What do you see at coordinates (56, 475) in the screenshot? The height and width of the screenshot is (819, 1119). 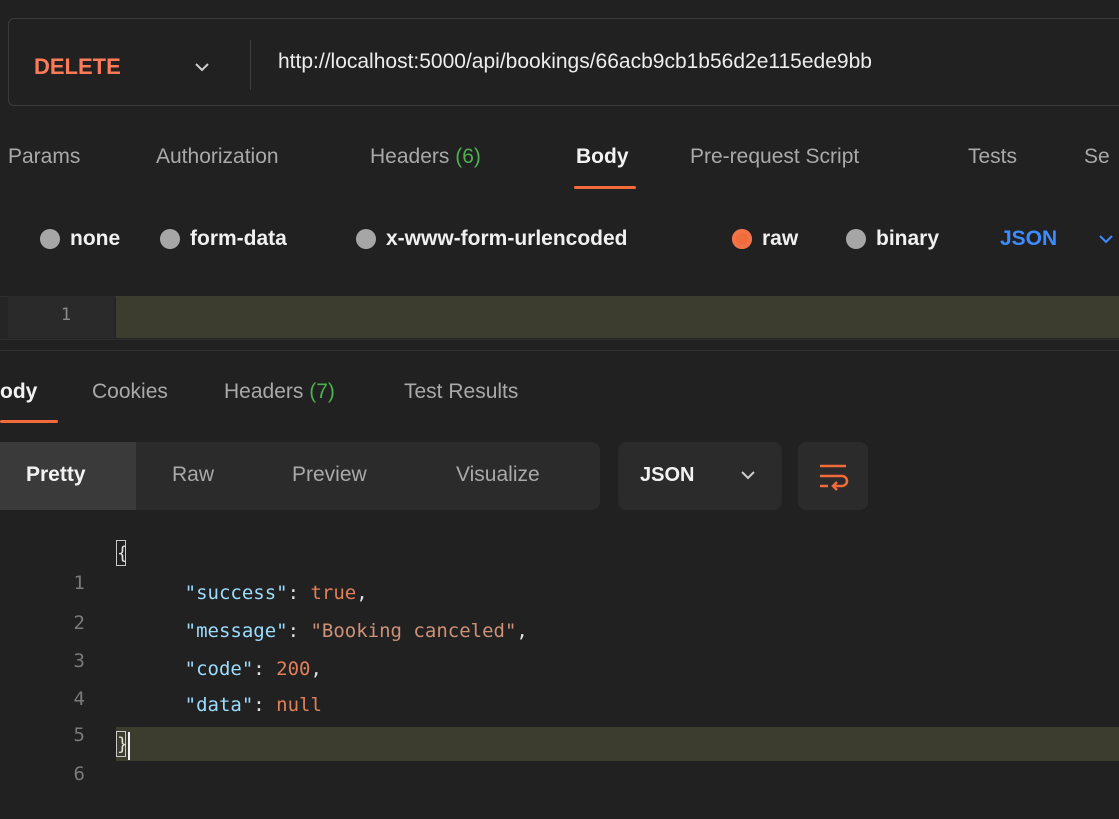 I see `view-pretty-button: Pretty` at bounding box center [56, 475].